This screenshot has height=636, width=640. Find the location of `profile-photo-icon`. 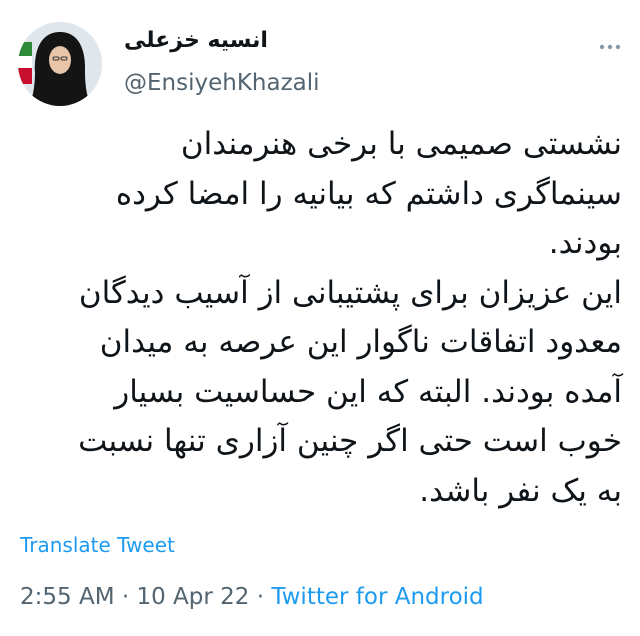

profile-photo-icon is located at coordinates (60, 64).